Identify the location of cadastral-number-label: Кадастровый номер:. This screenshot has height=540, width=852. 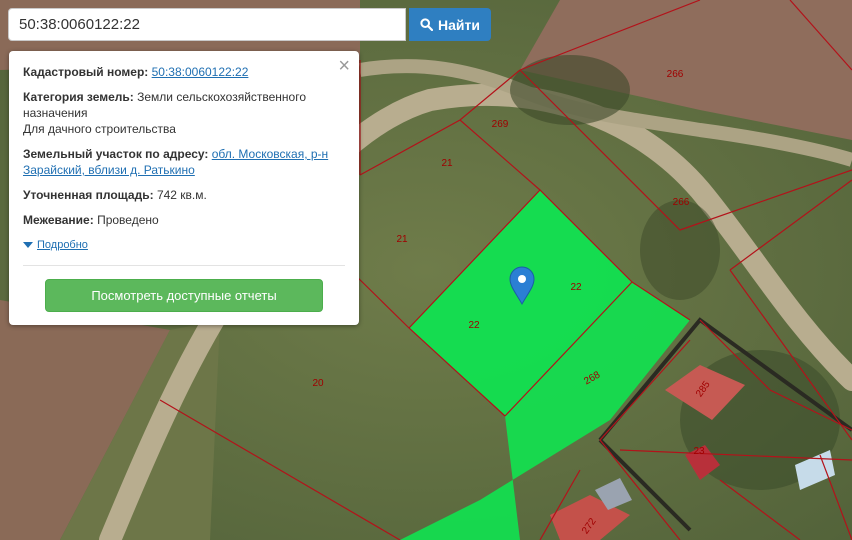
(86, 72).